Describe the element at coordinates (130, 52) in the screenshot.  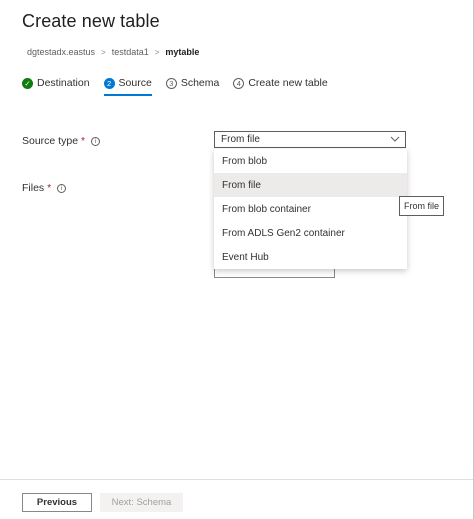
I see `breadcrumb-database: testdata1` at that location.